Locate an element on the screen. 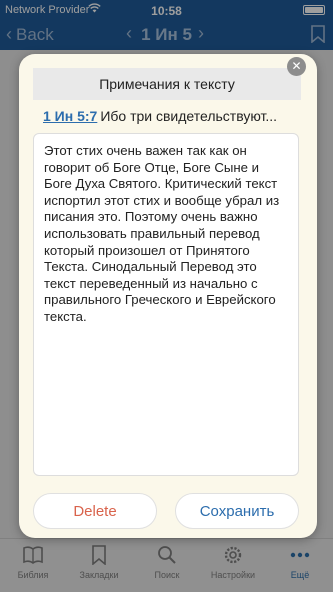 This screenshot has width=333, height=592. save-button: Сохранить is located at coordinates (237, 511).